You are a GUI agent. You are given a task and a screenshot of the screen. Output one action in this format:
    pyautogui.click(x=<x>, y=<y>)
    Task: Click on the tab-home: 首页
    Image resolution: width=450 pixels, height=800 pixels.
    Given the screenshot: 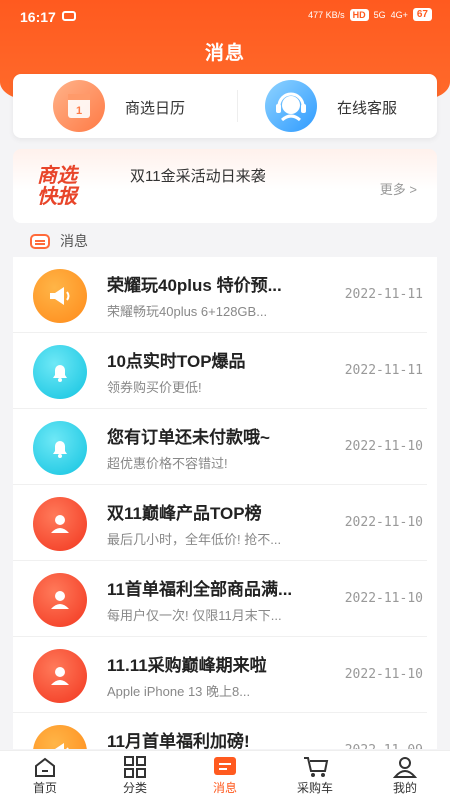 What is the action you would take?
    pyautogui.click(x=45, y=775)
    